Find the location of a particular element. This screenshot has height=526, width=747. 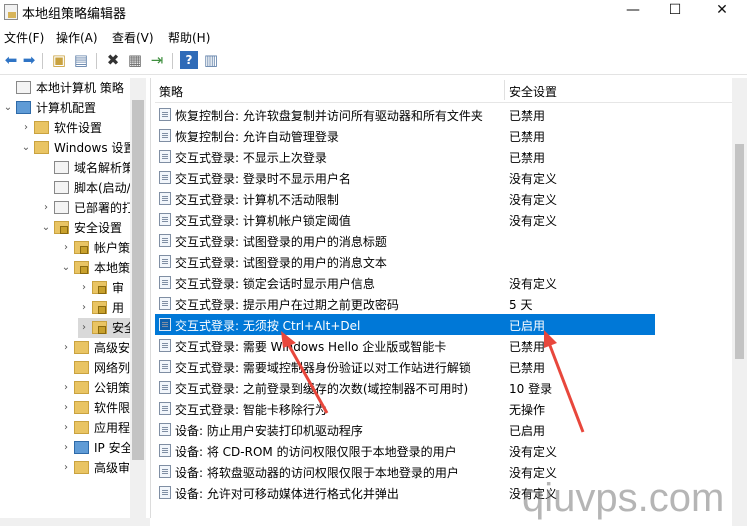

annotation-arrow-right-head is located at coordinates (550, 339).